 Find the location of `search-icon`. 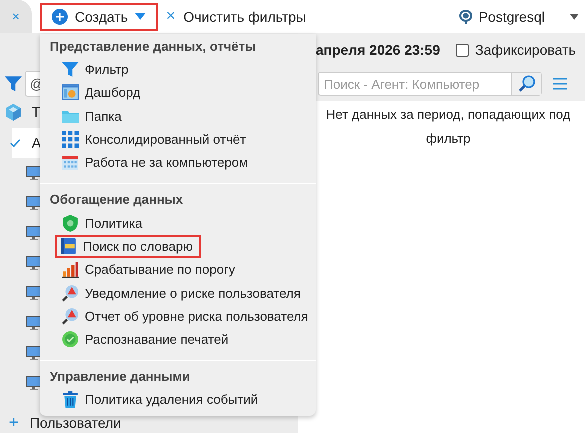

search-icon is located at coordinates (527, 84).